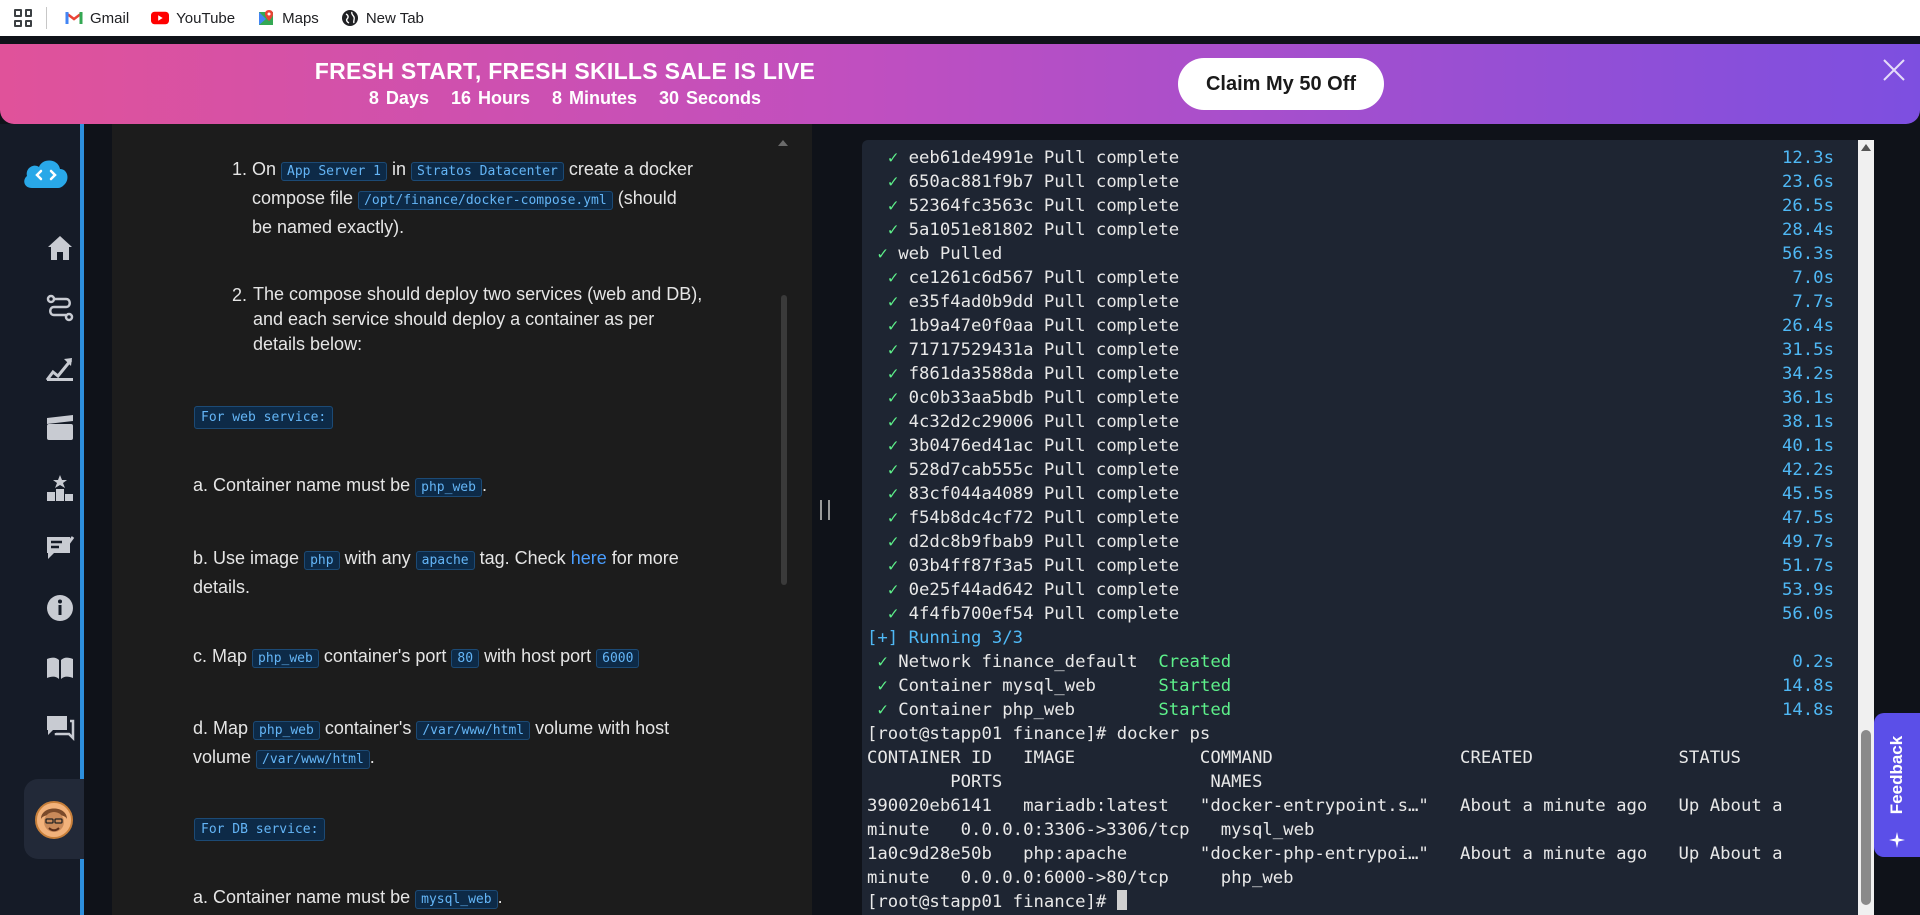 This screenshot has height=915, width=1920. Describe the element at coordinates (945, 638) in the screenshot. I see `term-text: [+] Running 3/3` at that location.